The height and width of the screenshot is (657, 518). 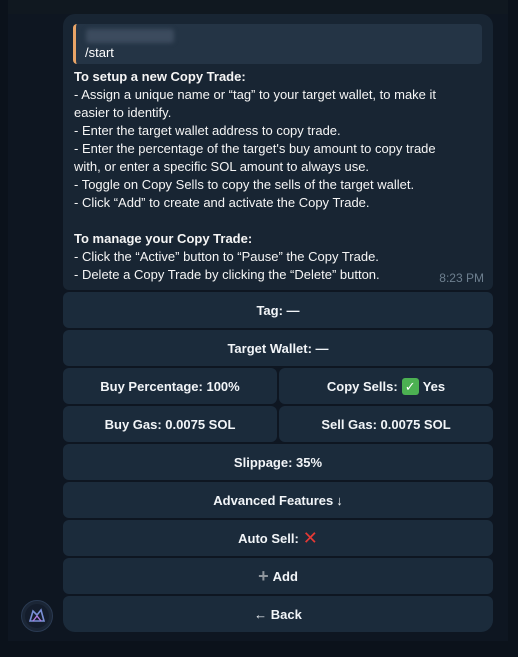 I want to click on back-button: ← Back, so click(x=278, y=614).